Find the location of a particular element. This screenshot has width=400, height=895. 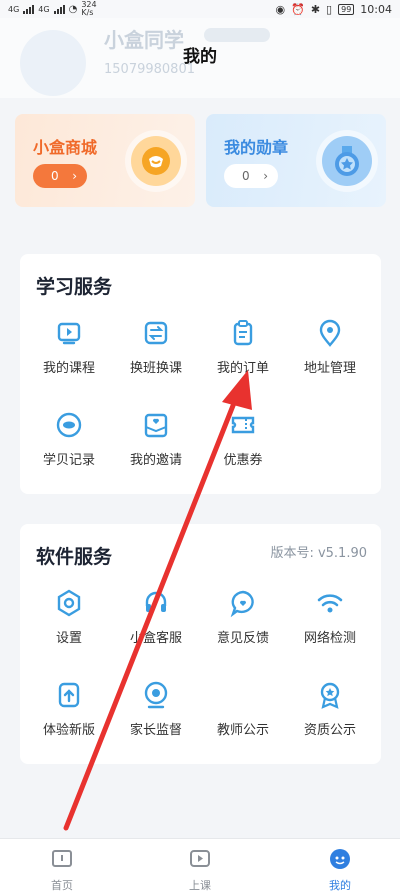

teacher-notice-item: 教师公示 is located at coordinates (243, 710).